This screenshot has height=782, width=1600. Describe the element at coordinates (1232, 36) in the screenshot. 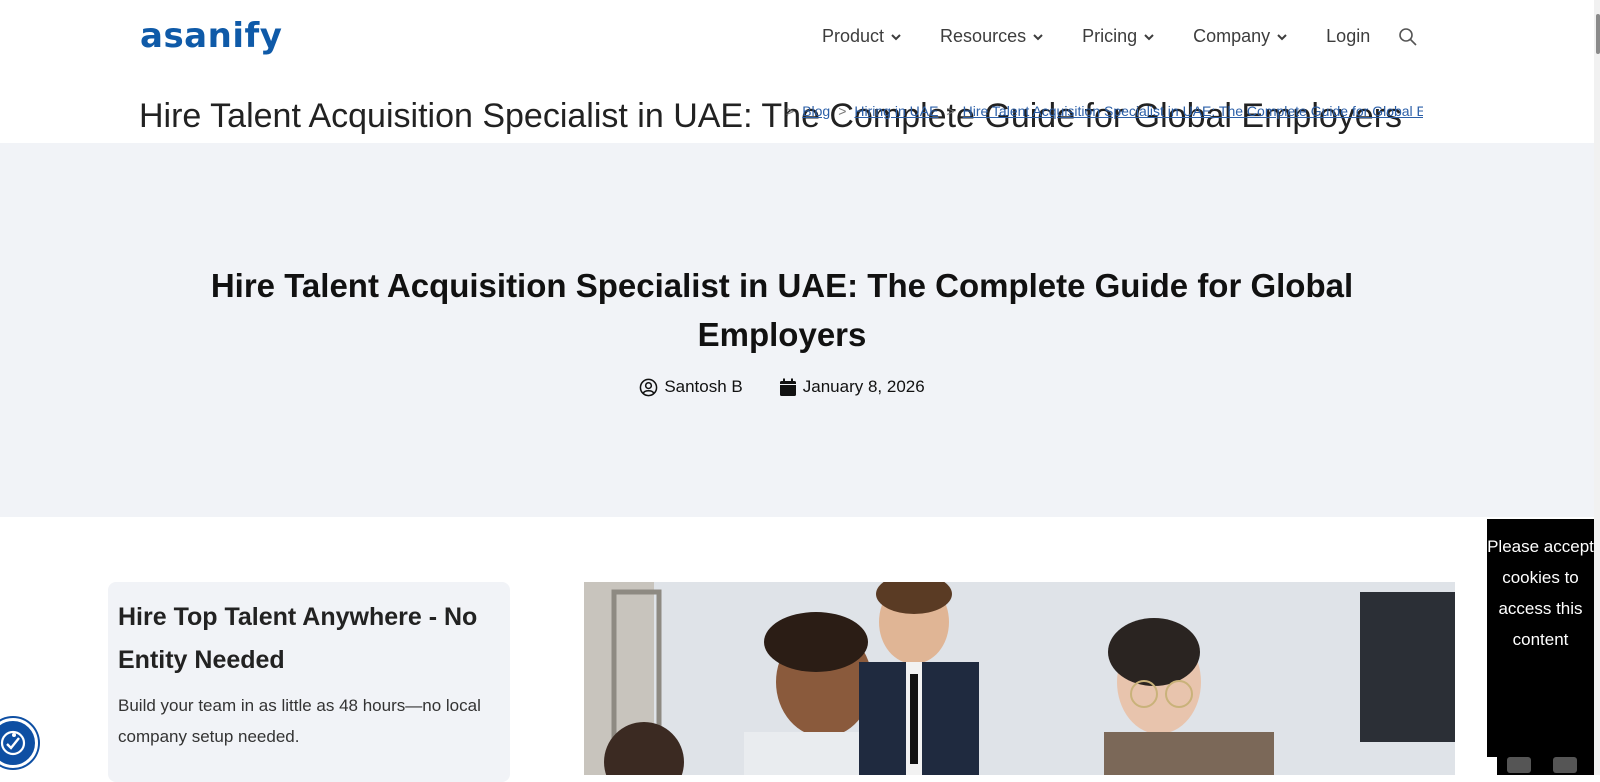

I see `nav-company-label: Company` at that location.